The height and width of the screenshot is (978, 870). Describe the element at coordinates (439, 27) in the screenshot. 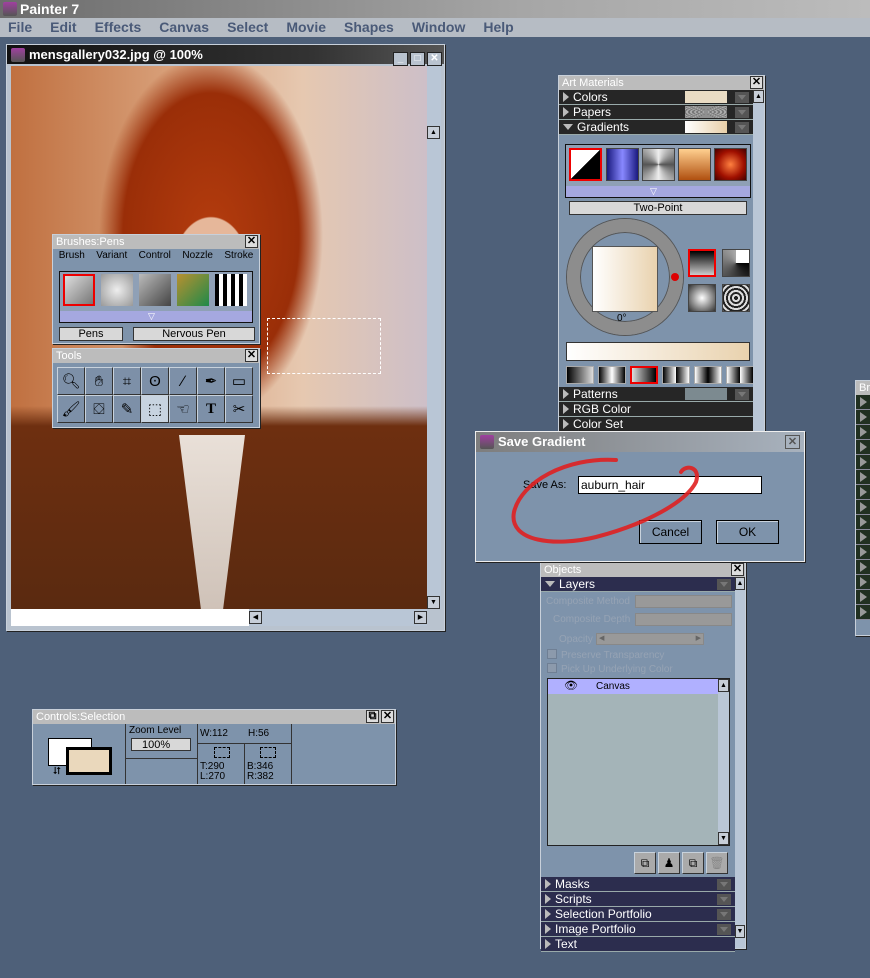

I see `menu-window: Window` at that location.